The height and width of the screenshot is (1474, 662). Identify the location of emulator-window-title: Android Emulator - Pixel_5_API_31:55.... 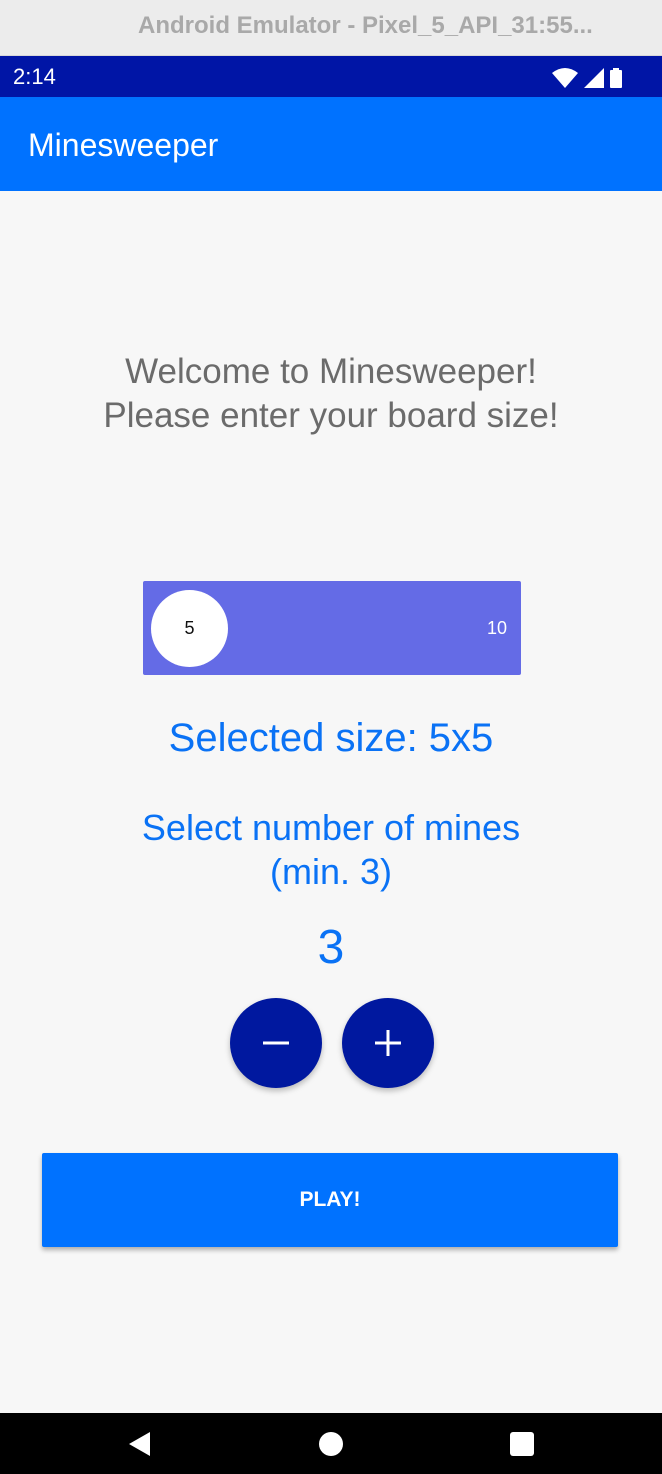
(365, 25).